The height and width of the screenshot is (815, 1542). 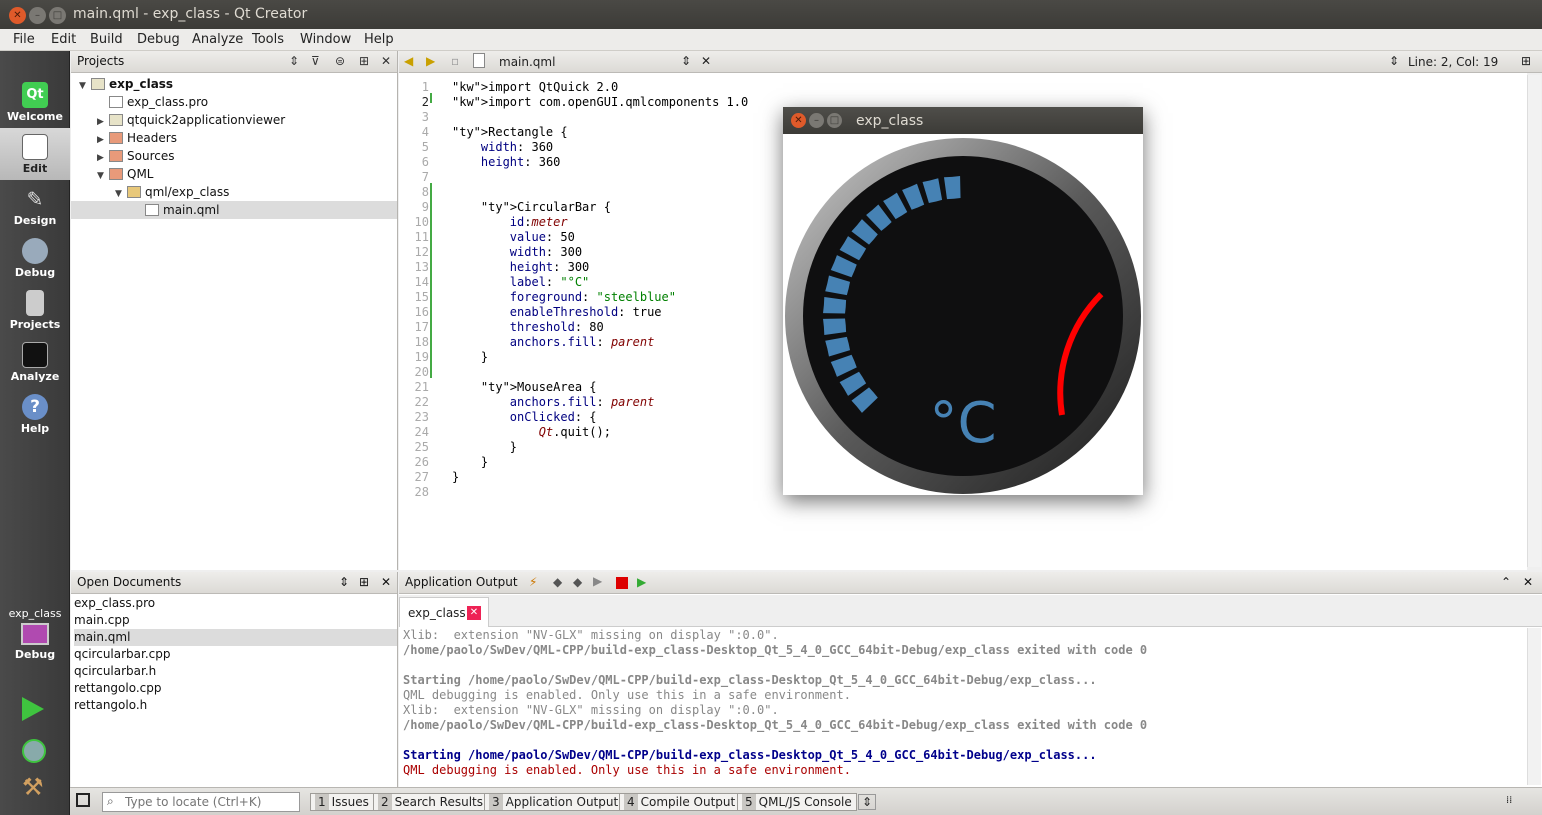 What do you see at coordinates (379, 39) in the screenshot?
I see `menu-help: Help` at bounding box center [379, 39].